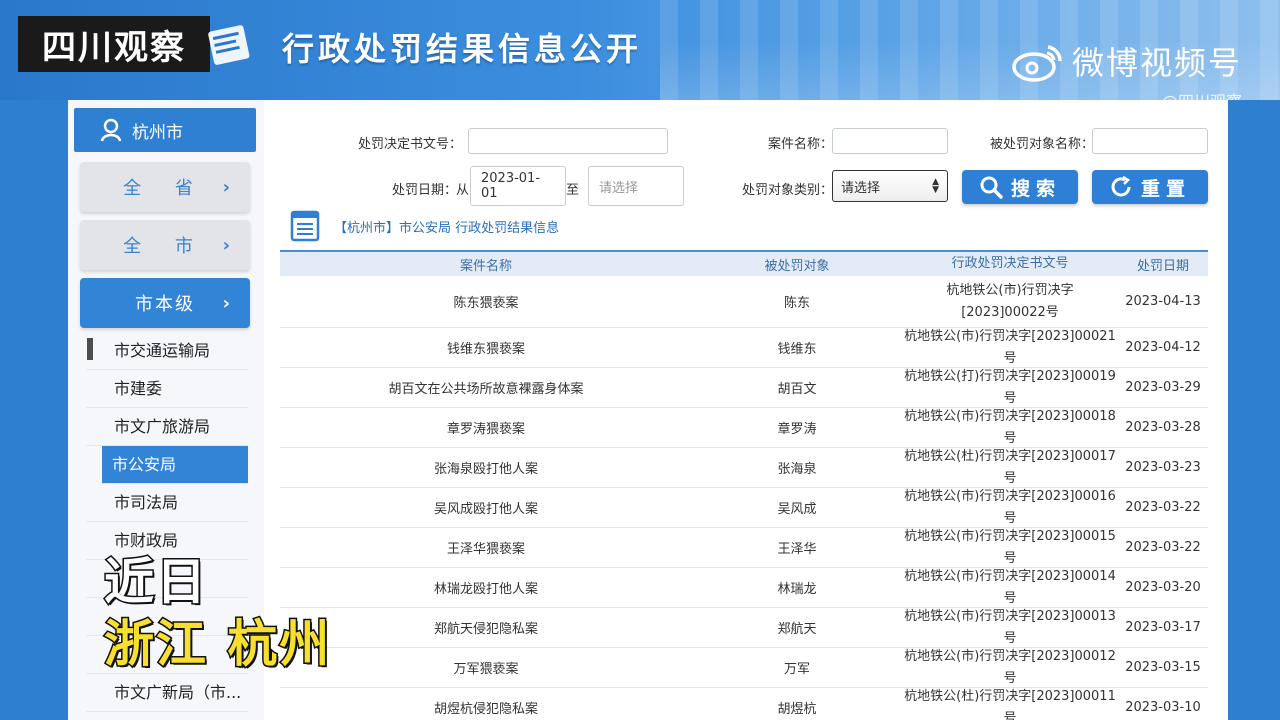 Image resolution: width=1280 pixels, height=720 pixels. I want to click on cell-case-name: 陈东猥亵案, so click(486, 301).